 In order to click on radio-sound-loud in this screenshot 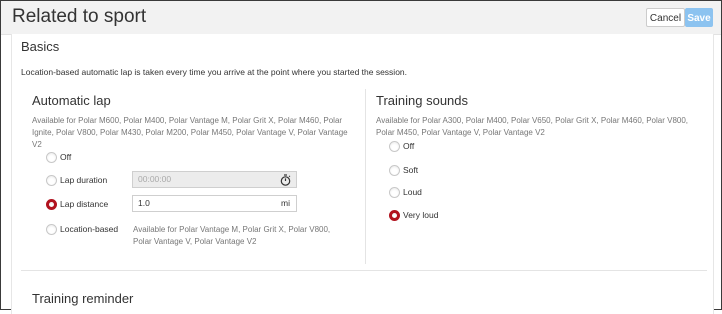, I will do `click(394, 192)`.